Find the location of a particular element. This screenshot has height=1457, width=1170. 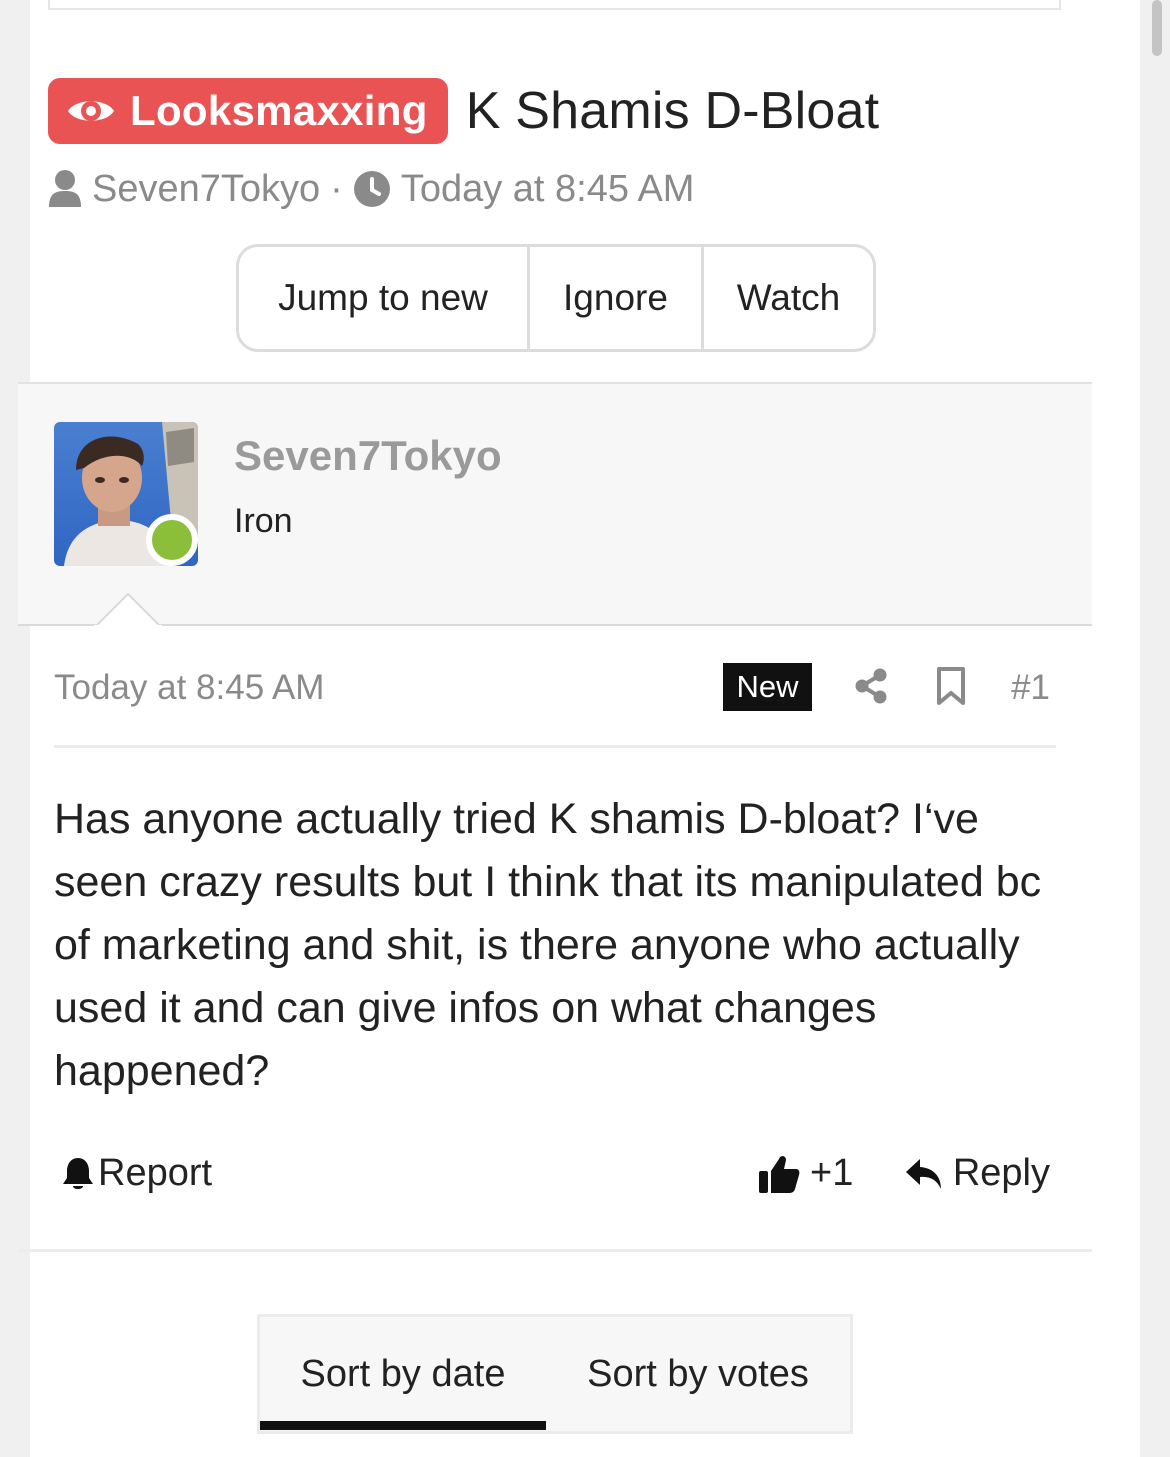

thread-action-buttons: Jump to new Ignore Watch is located at coordinates (556, 298).